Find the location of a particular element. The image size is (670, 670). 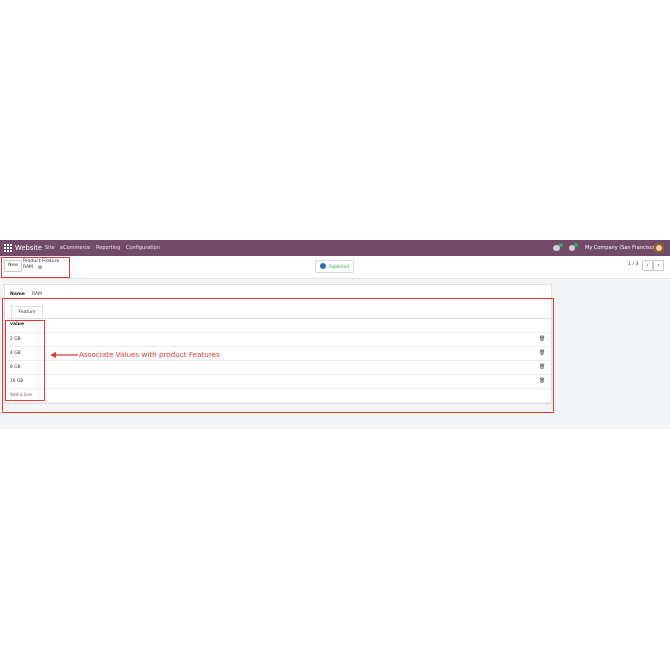

menu-site: Site is located at coordinates (50, 248).